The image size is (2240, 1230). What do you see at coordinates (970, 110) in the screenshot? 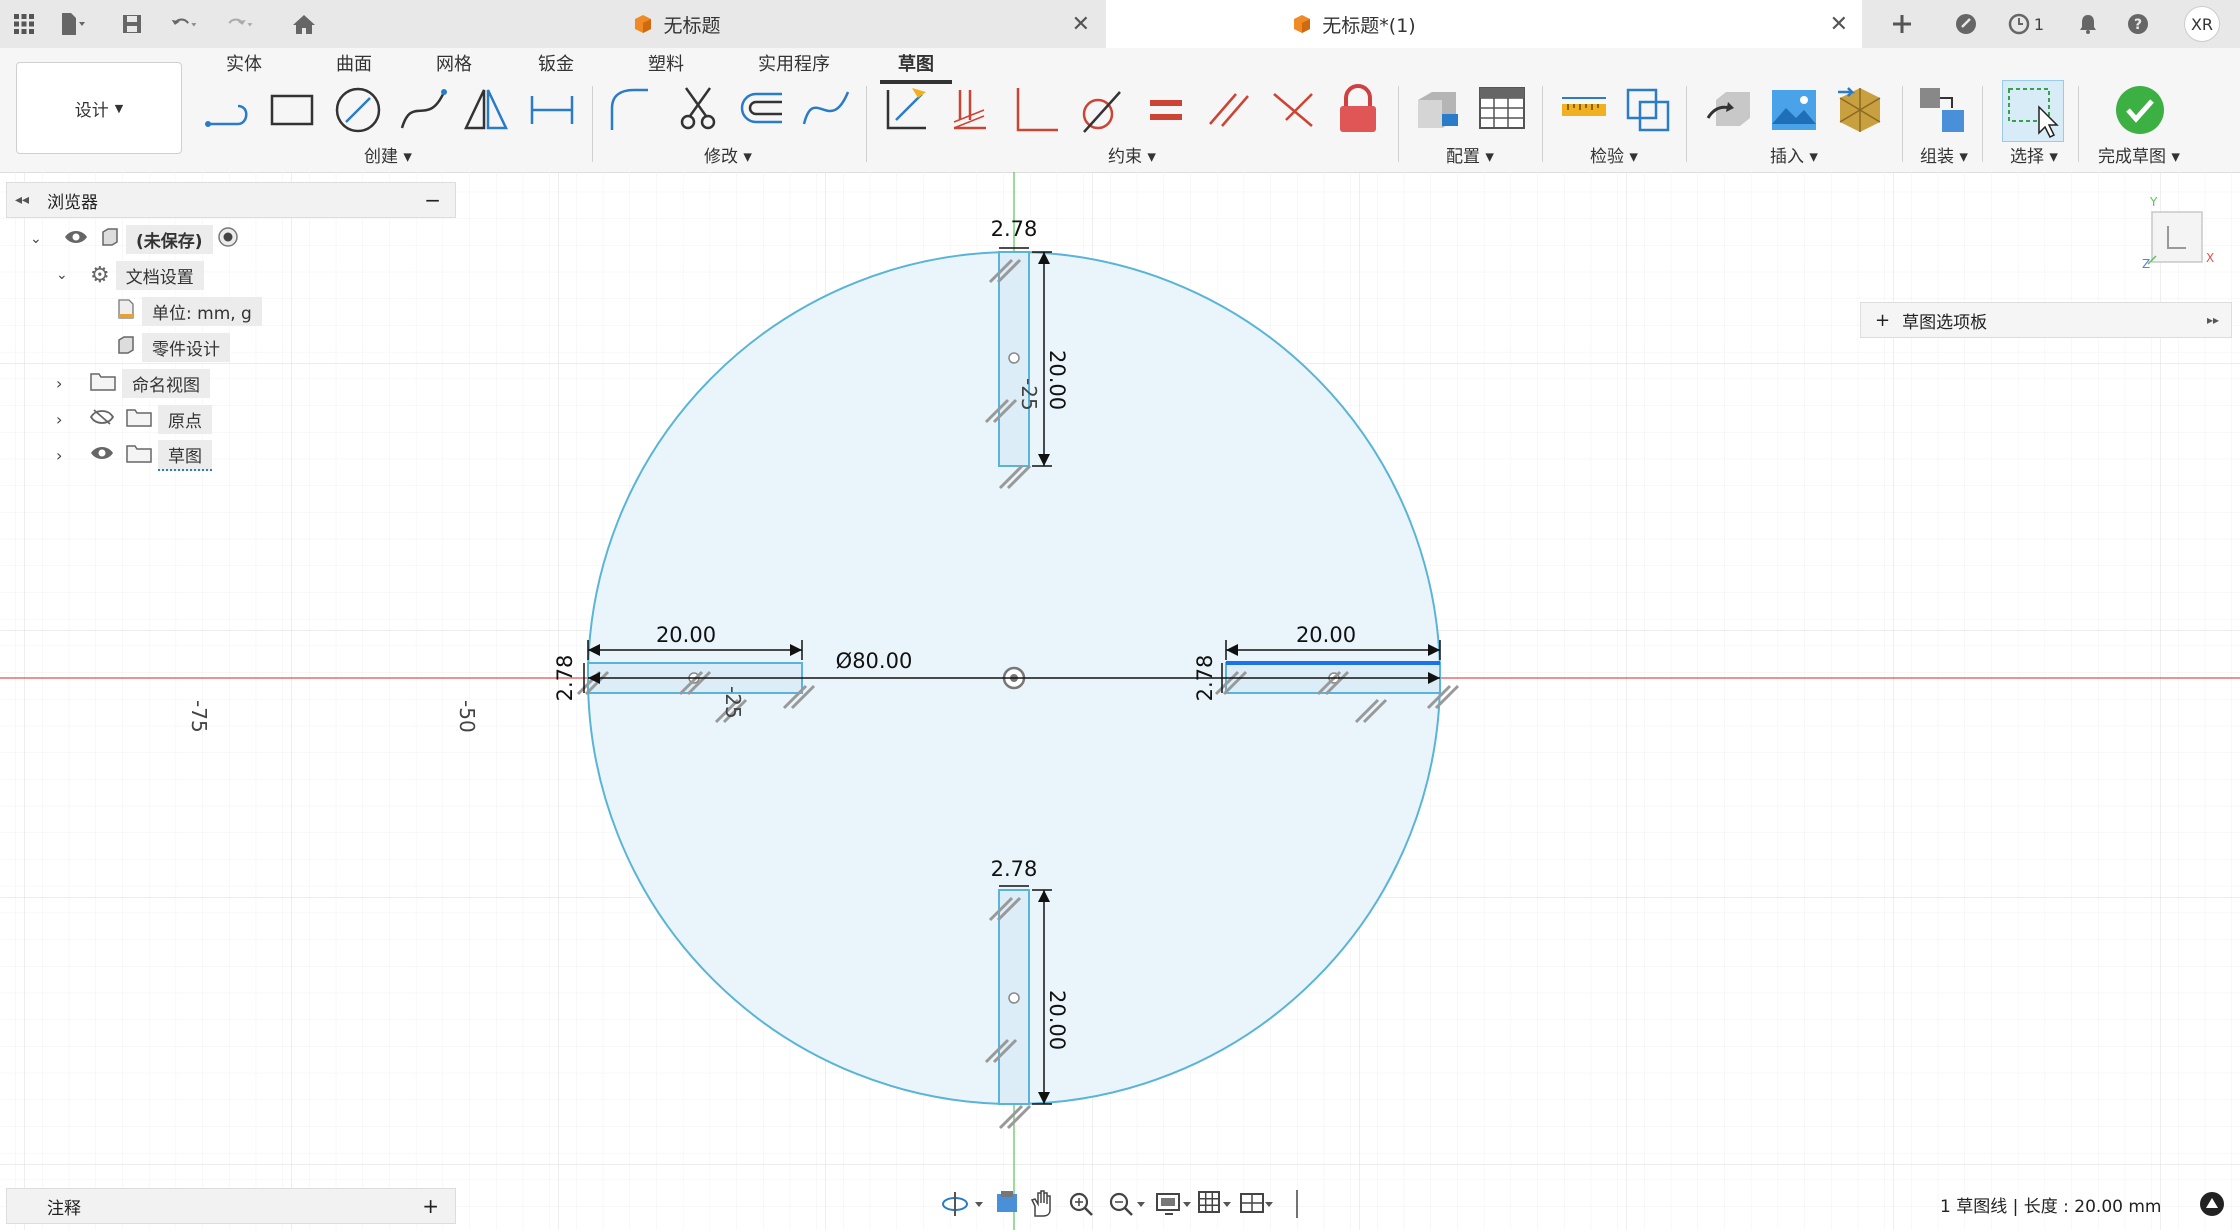
I see `coincident-constraint-icon` at bounding box center [970, 110].